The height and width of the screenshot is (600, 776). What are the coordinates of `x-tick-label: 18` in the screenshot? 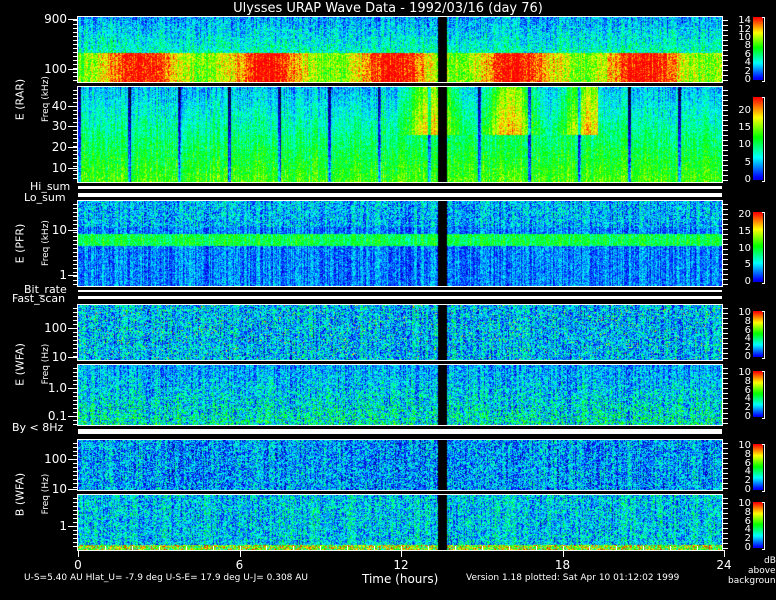 It's located at (562, 565).